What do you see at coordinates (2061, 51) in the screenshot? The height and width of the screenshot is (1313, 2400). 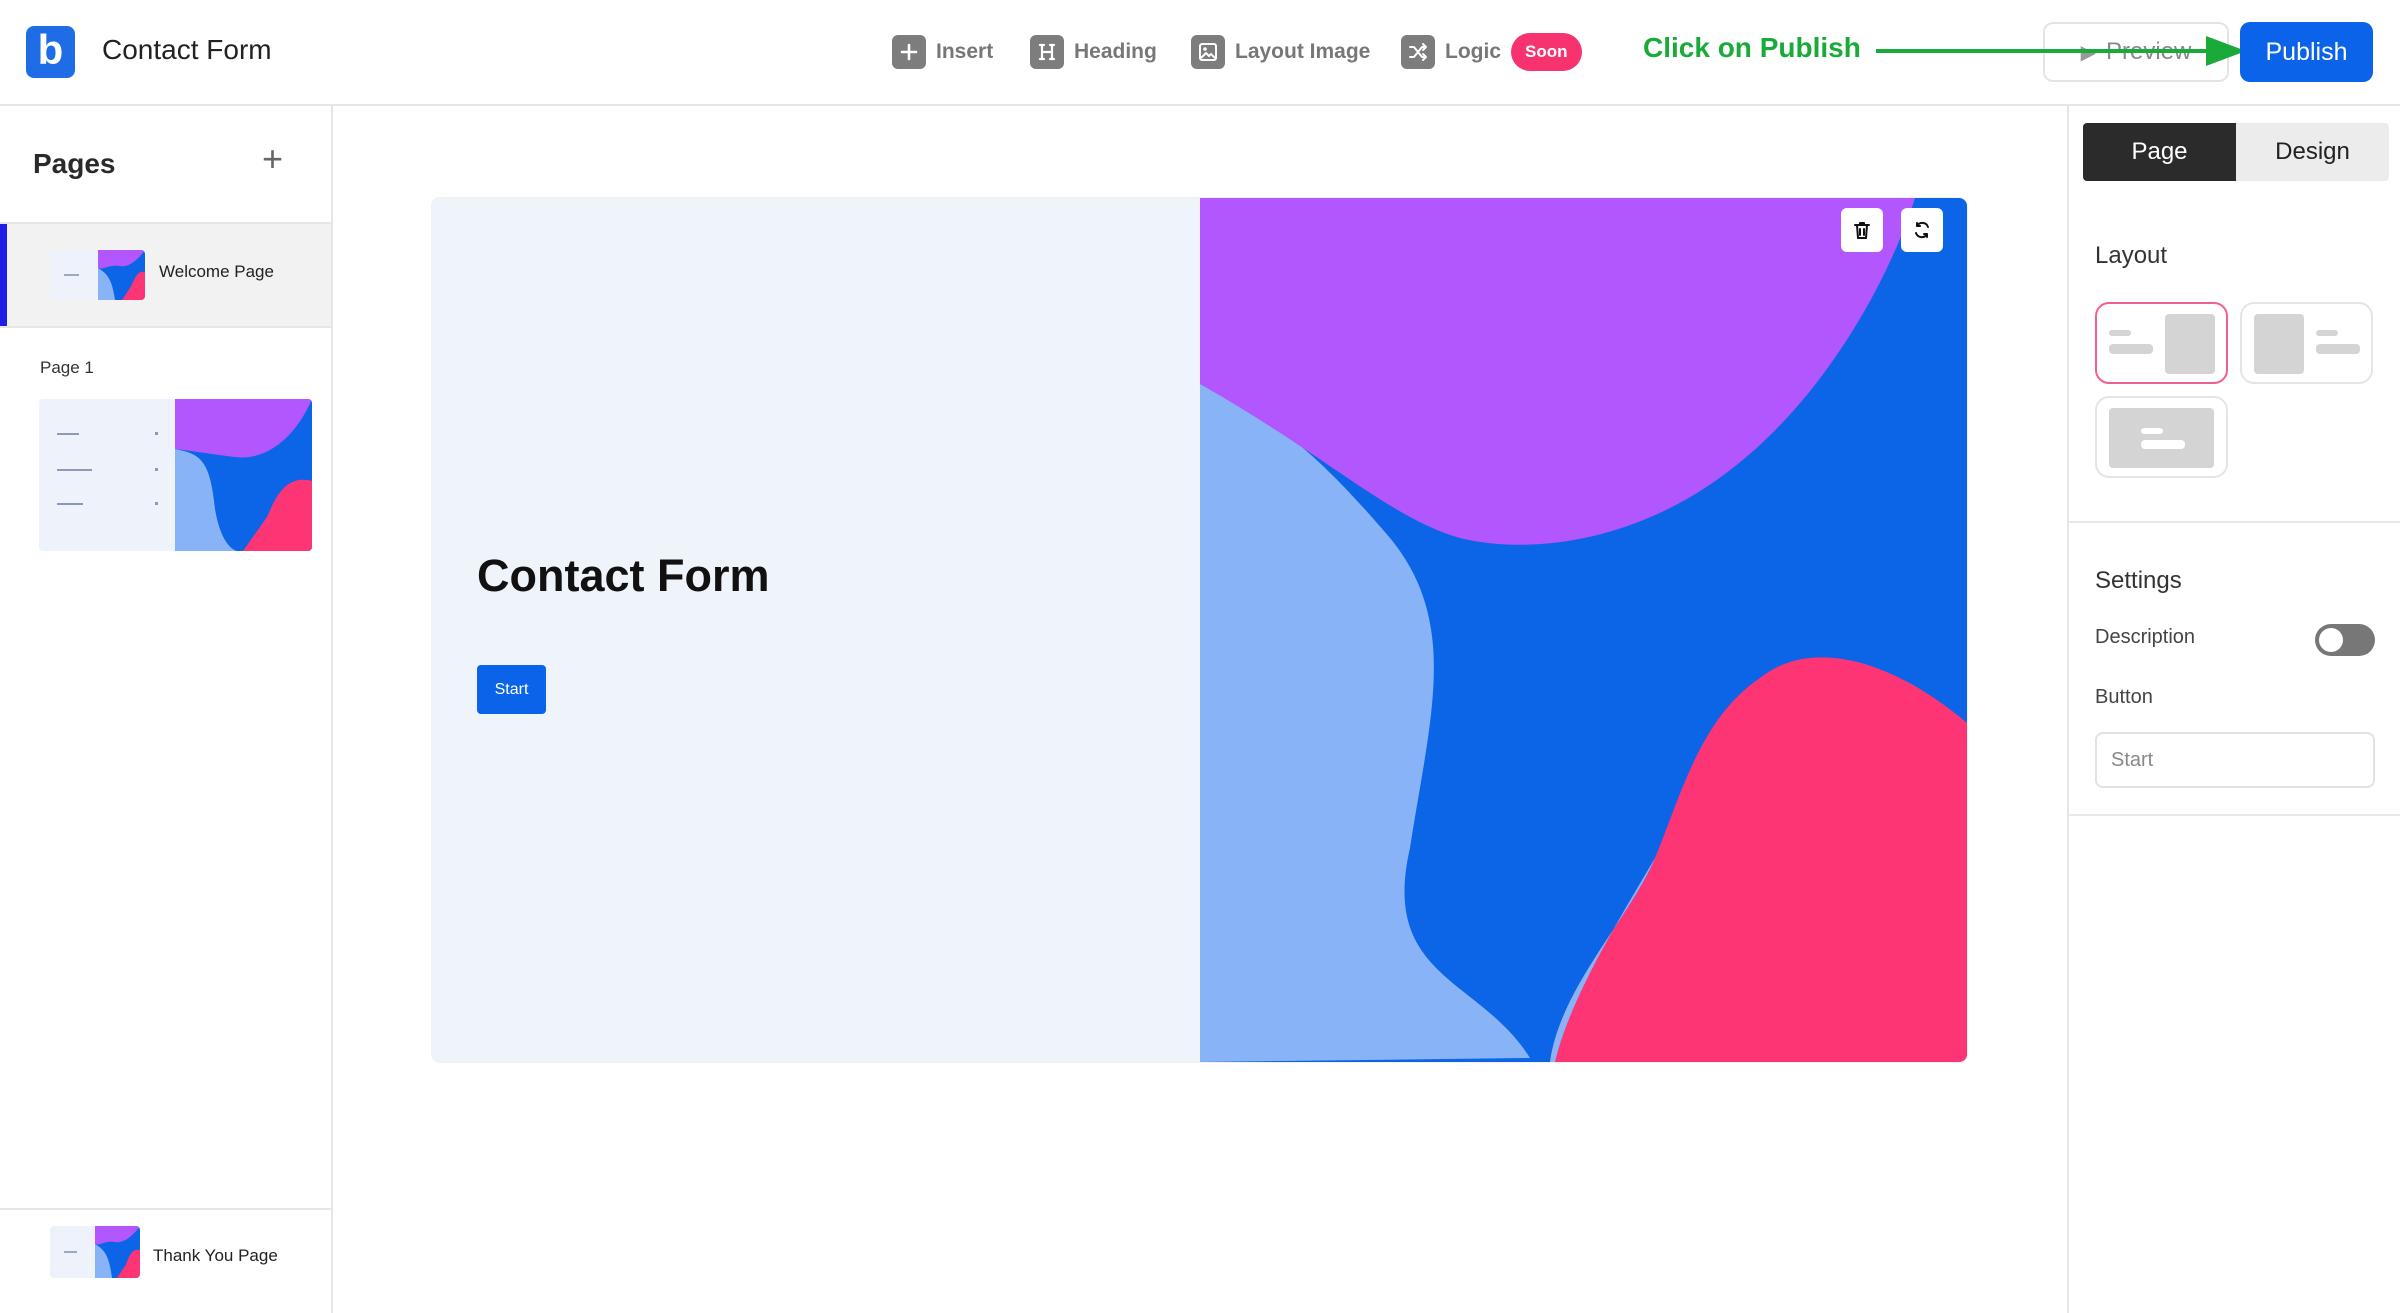 I see `arrow-annotation` at bounding box center [2061, 51].